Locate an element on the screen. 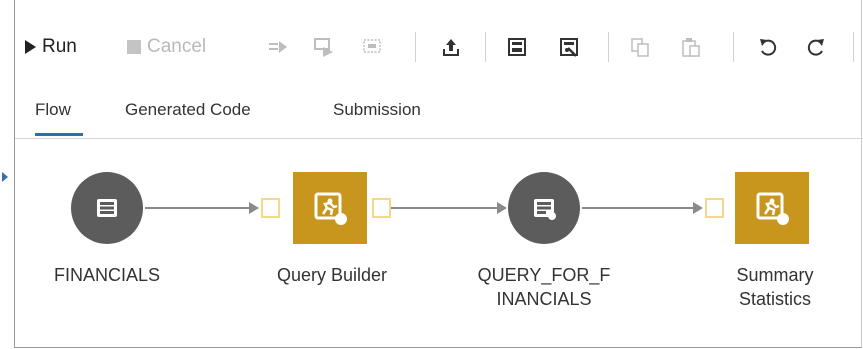 Image resolution: width=863 pixels, height=349 pixels. node-query-for-financials is located at coordinates (544, 208).